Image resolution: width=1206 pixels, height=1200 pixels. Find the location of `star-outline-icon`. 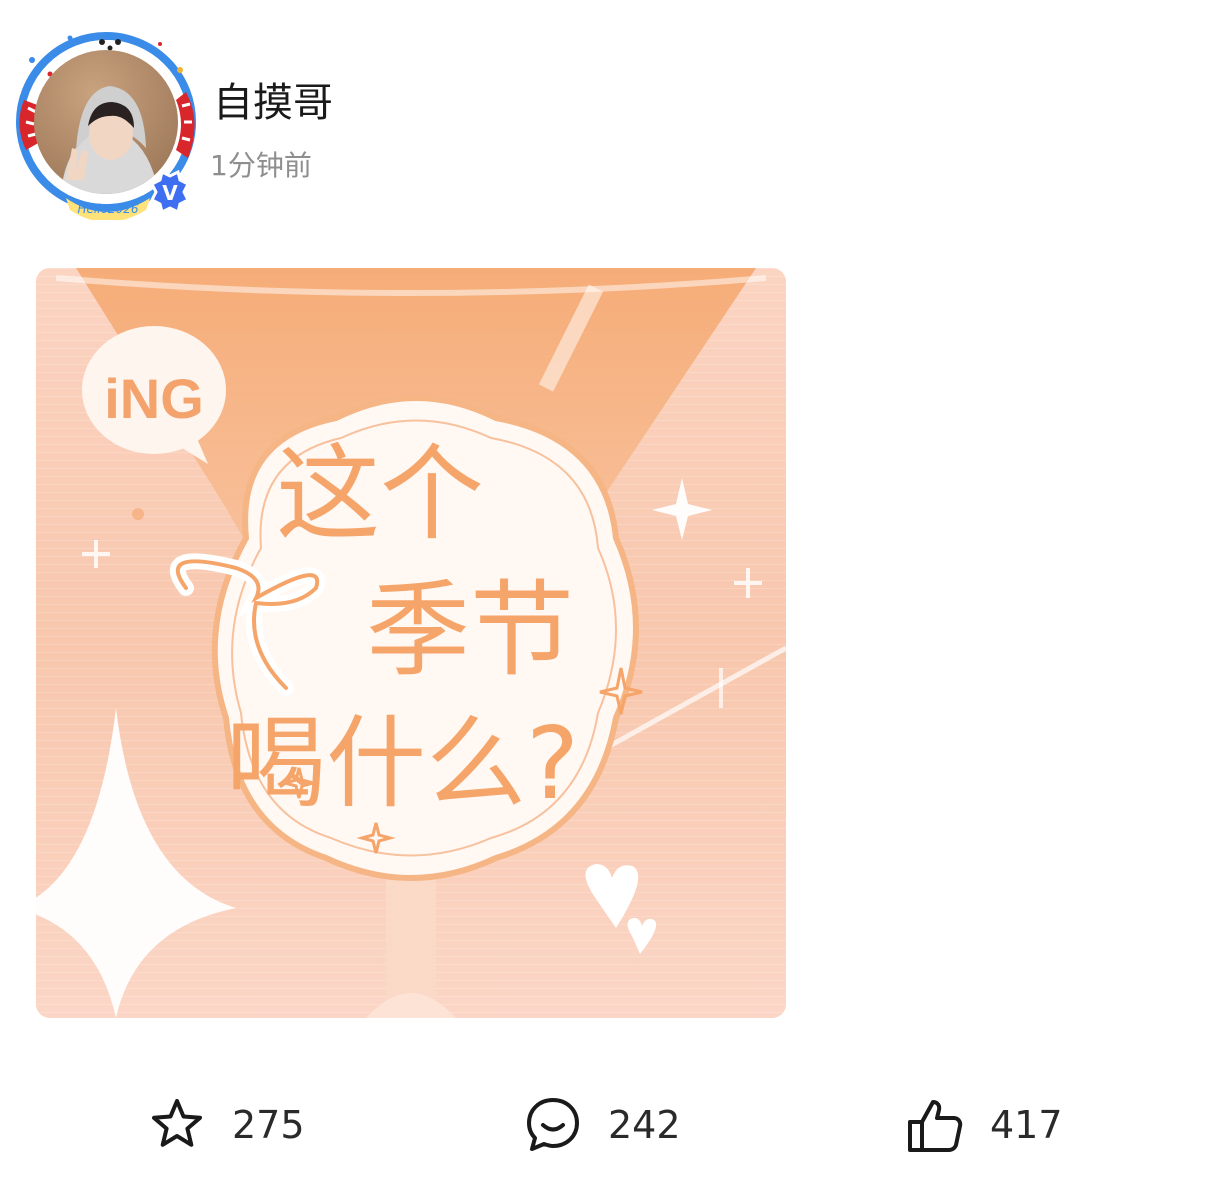

star-outline-icon is located at coordinates (177, 1123).